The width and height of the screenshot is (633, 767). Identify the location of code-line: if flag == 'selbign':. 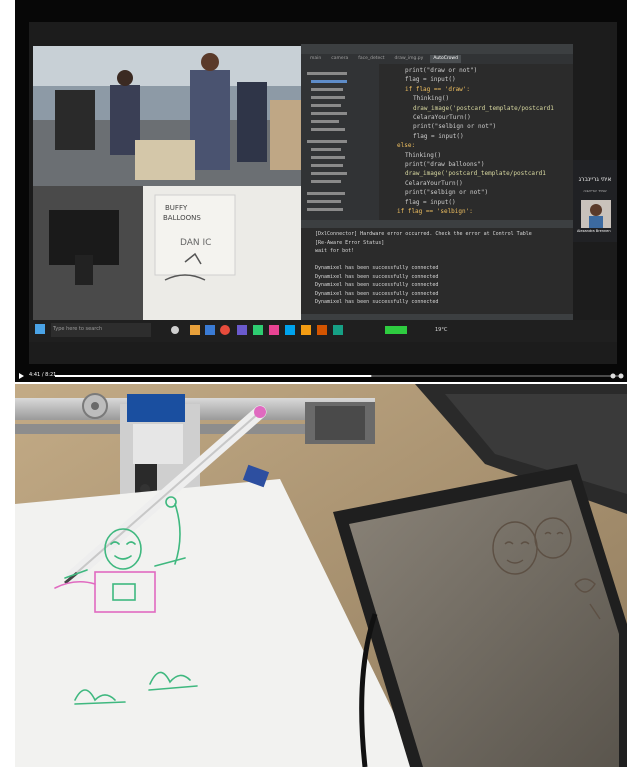
(435, 212).